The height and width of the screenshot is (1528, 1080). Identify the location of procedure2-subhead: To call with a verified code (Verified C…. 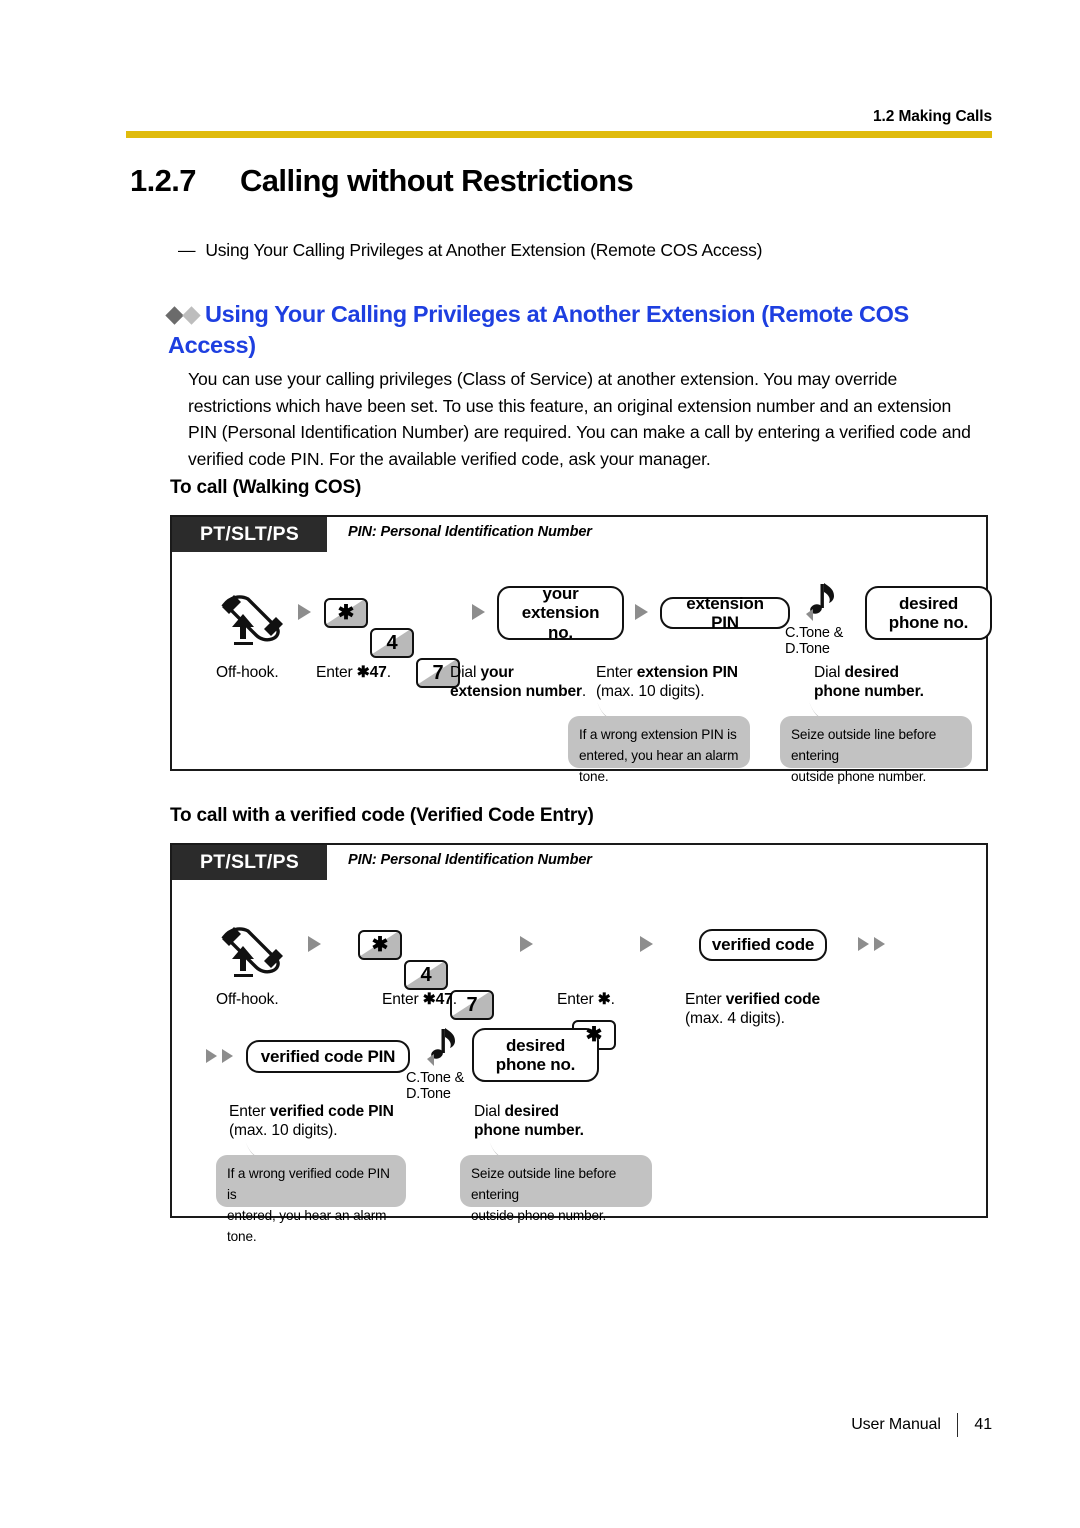
(382, 815).